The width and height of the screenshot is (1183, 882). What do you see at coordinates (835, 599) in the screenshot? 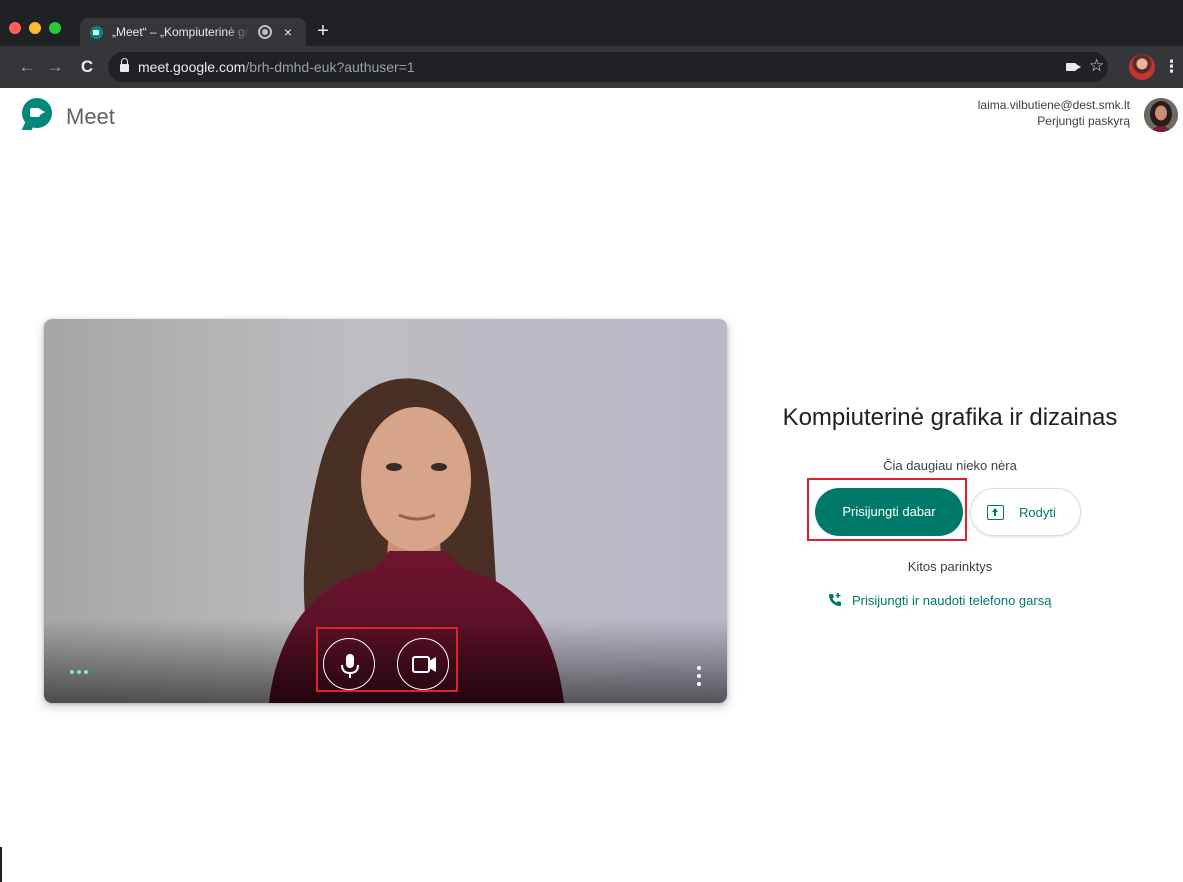
I see `phone-add-icon` at bounding box center [835, 599].